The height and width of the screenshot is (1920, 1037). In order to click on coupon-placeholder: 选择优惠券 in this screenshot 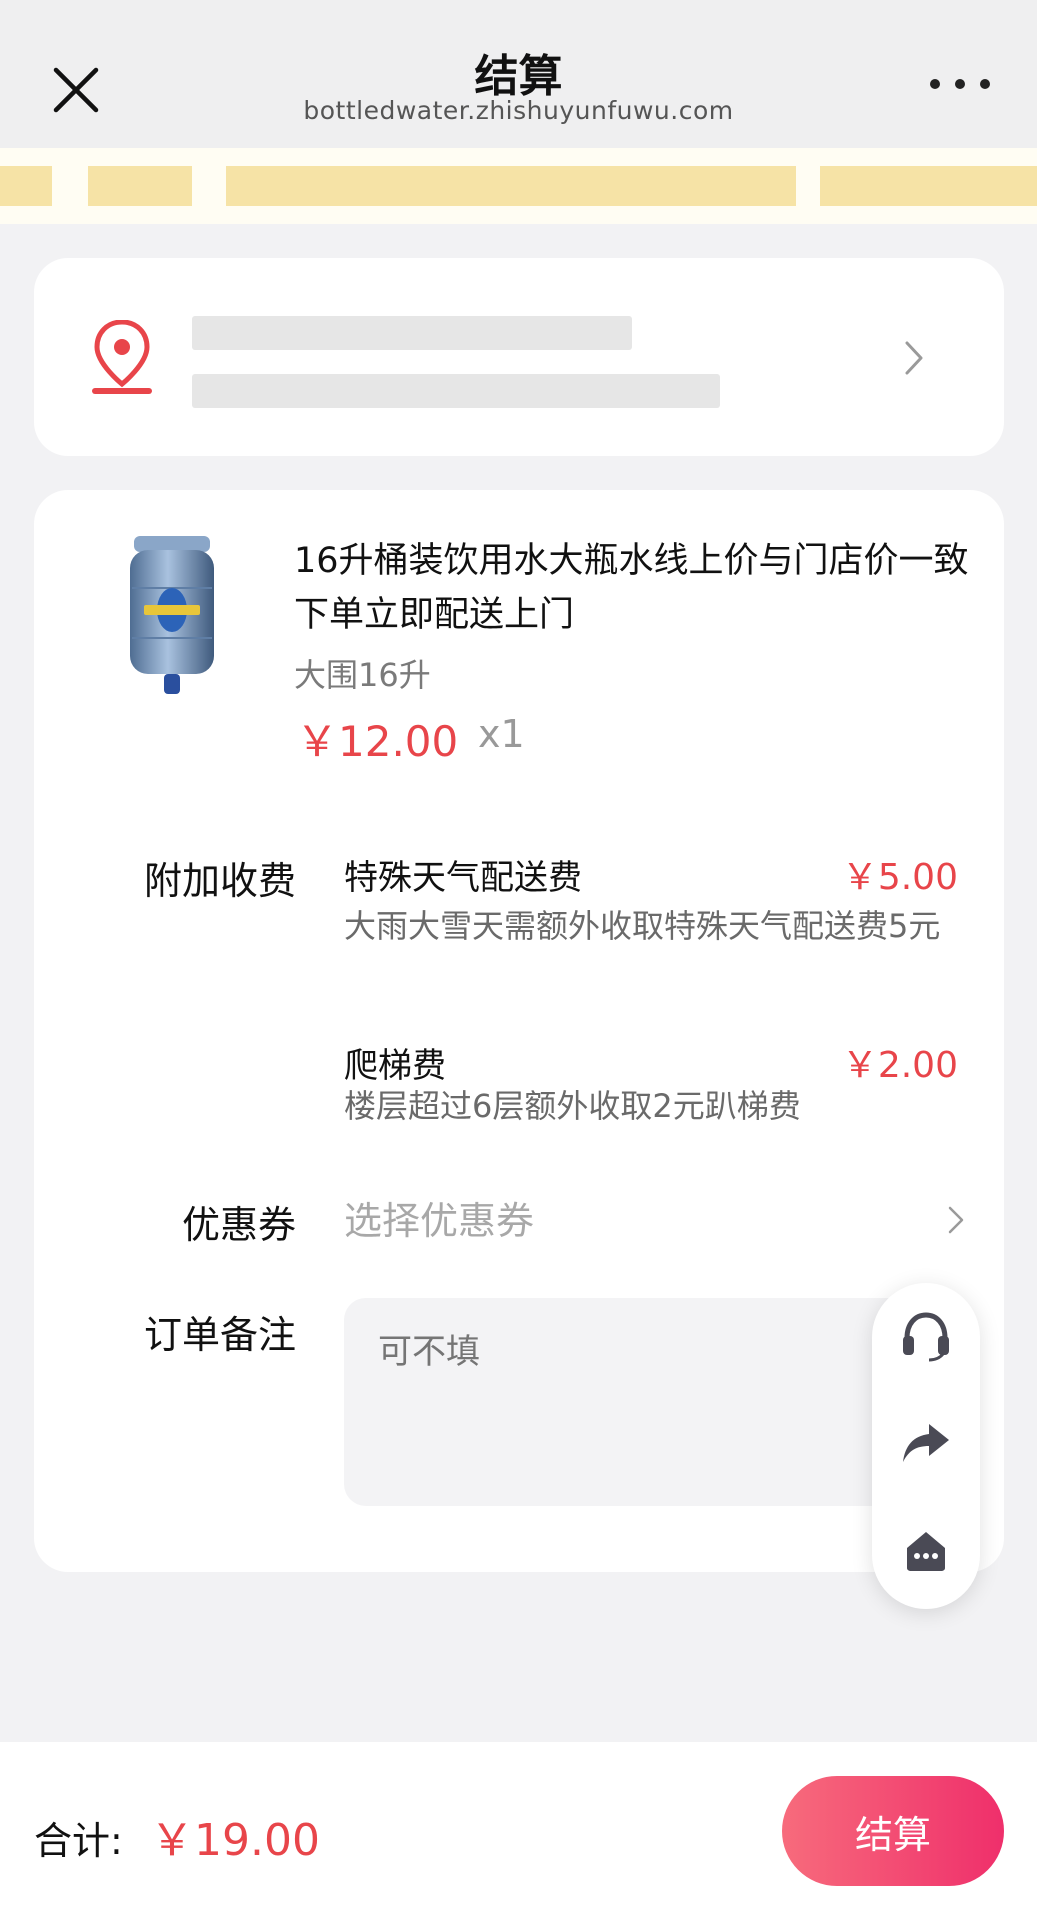, I will do `click(439, 1221)`.